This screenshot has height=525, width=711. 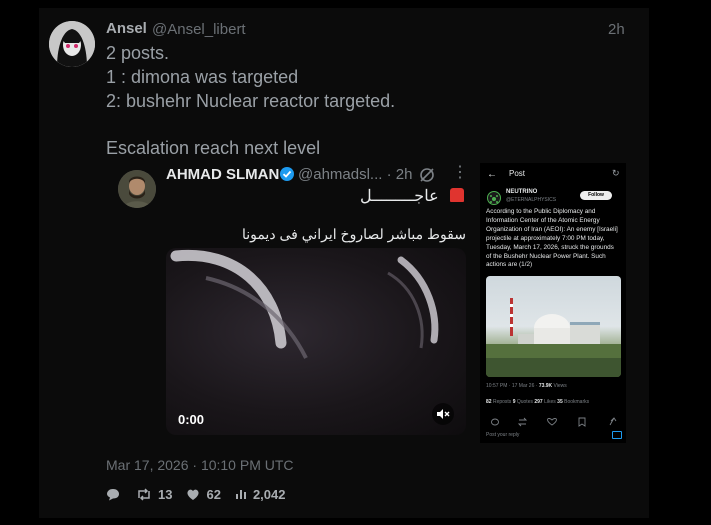 What do you see at coordinates (522, 192) in the screenshot?
I see `screenshot-author-name: NEUTRINO` at bounding box center [522, 192].